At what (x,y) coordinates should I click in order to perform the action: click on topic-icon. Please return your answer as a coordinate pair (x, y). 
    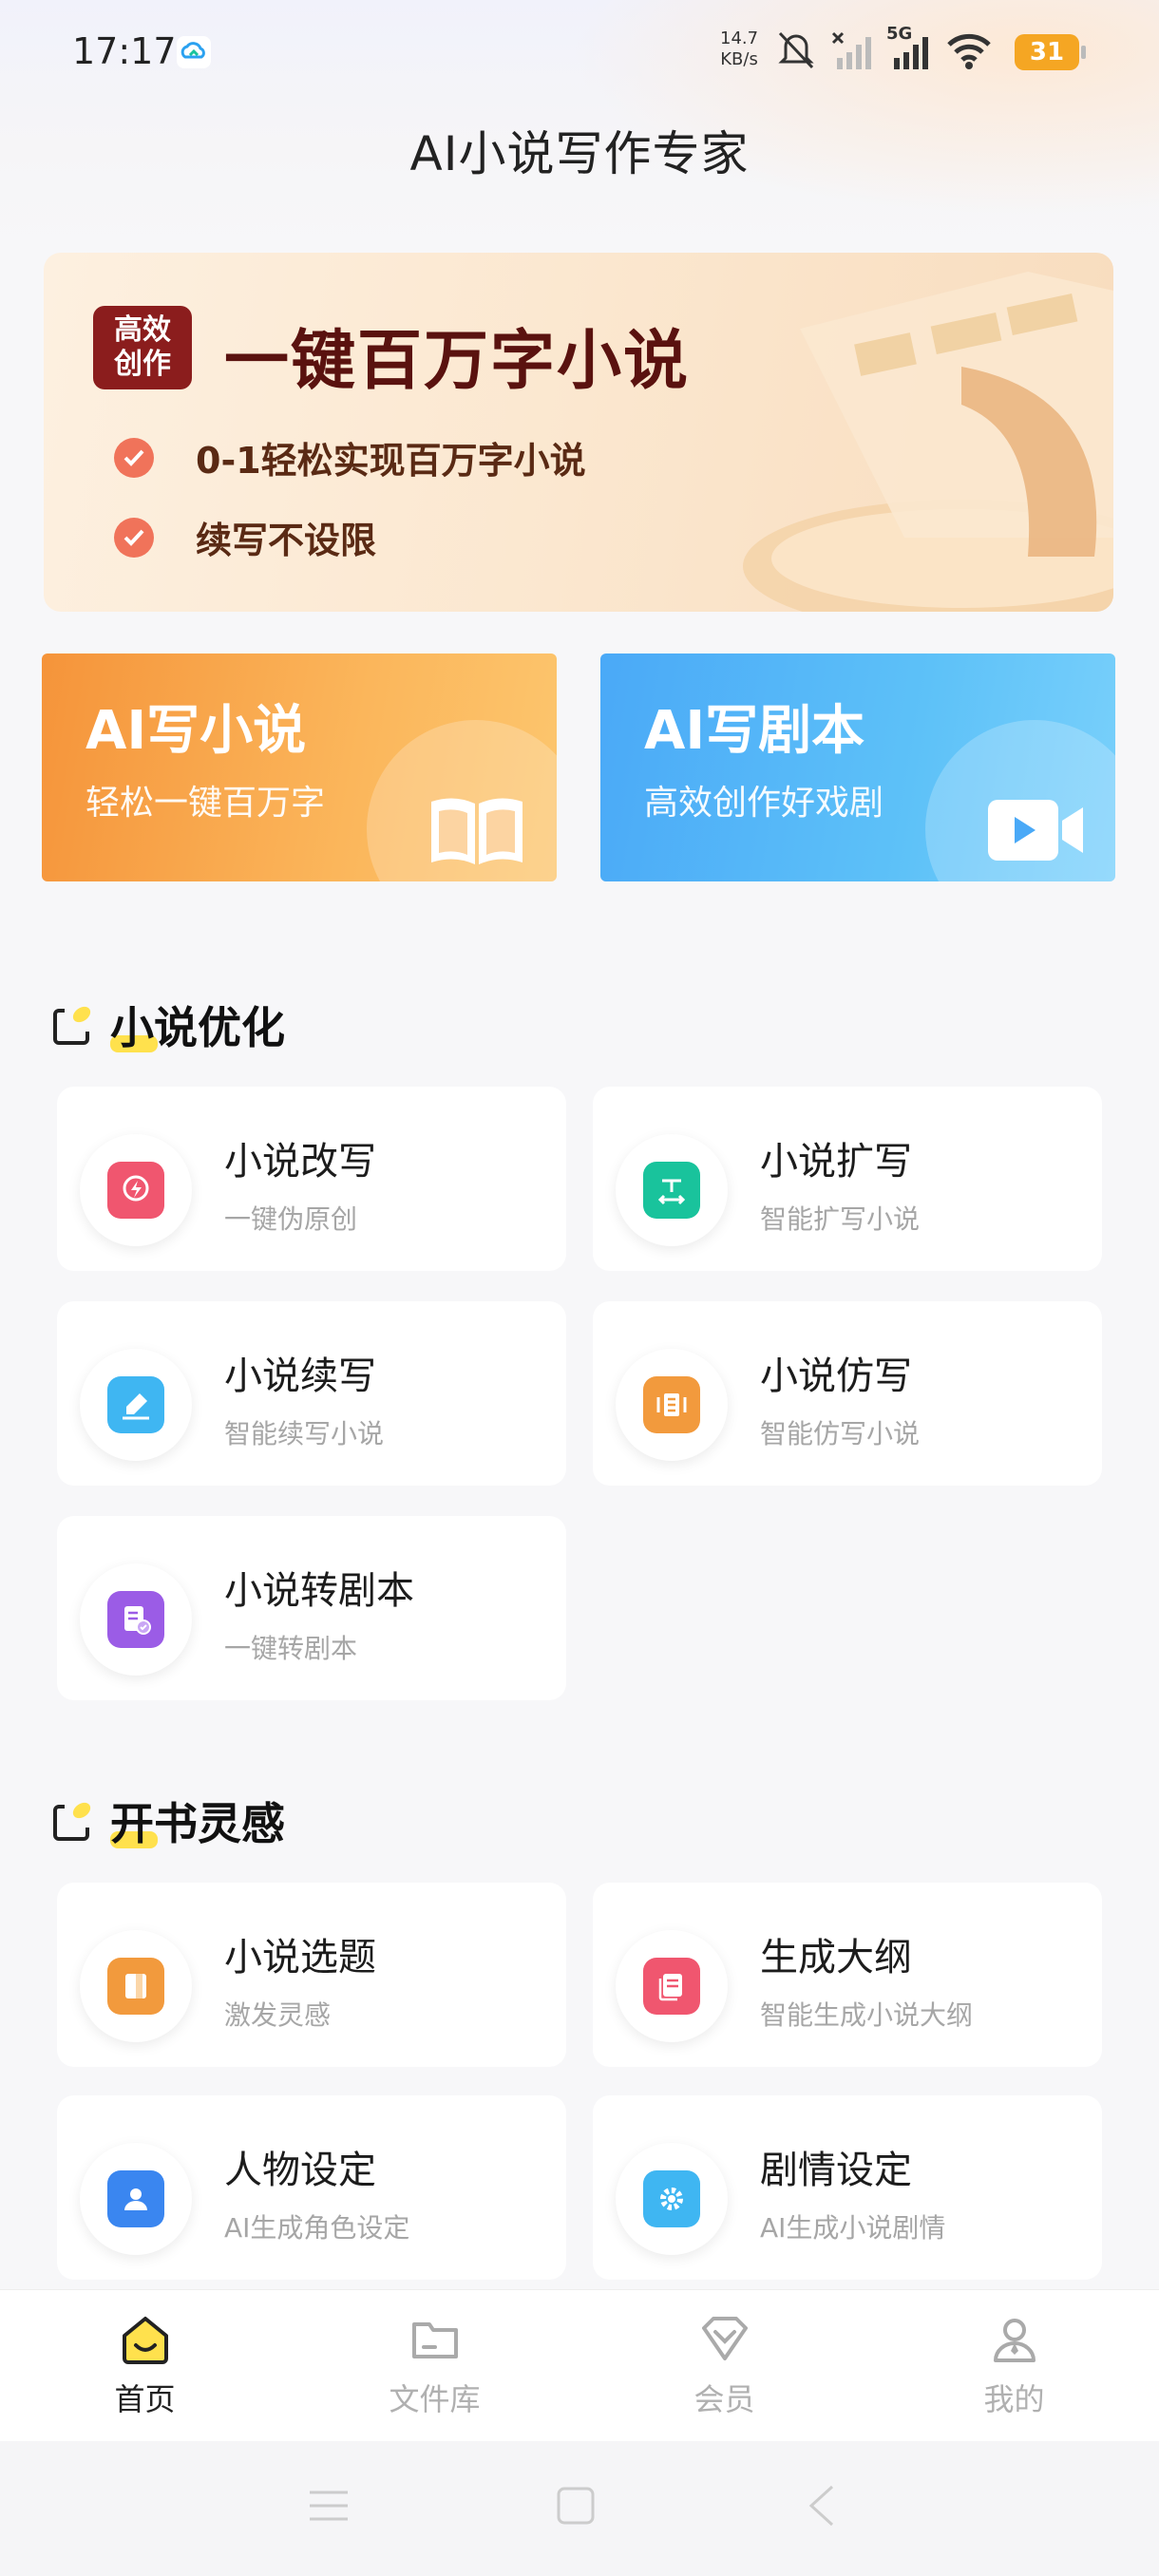
    Looking at the image, I should click on (135, 1986).